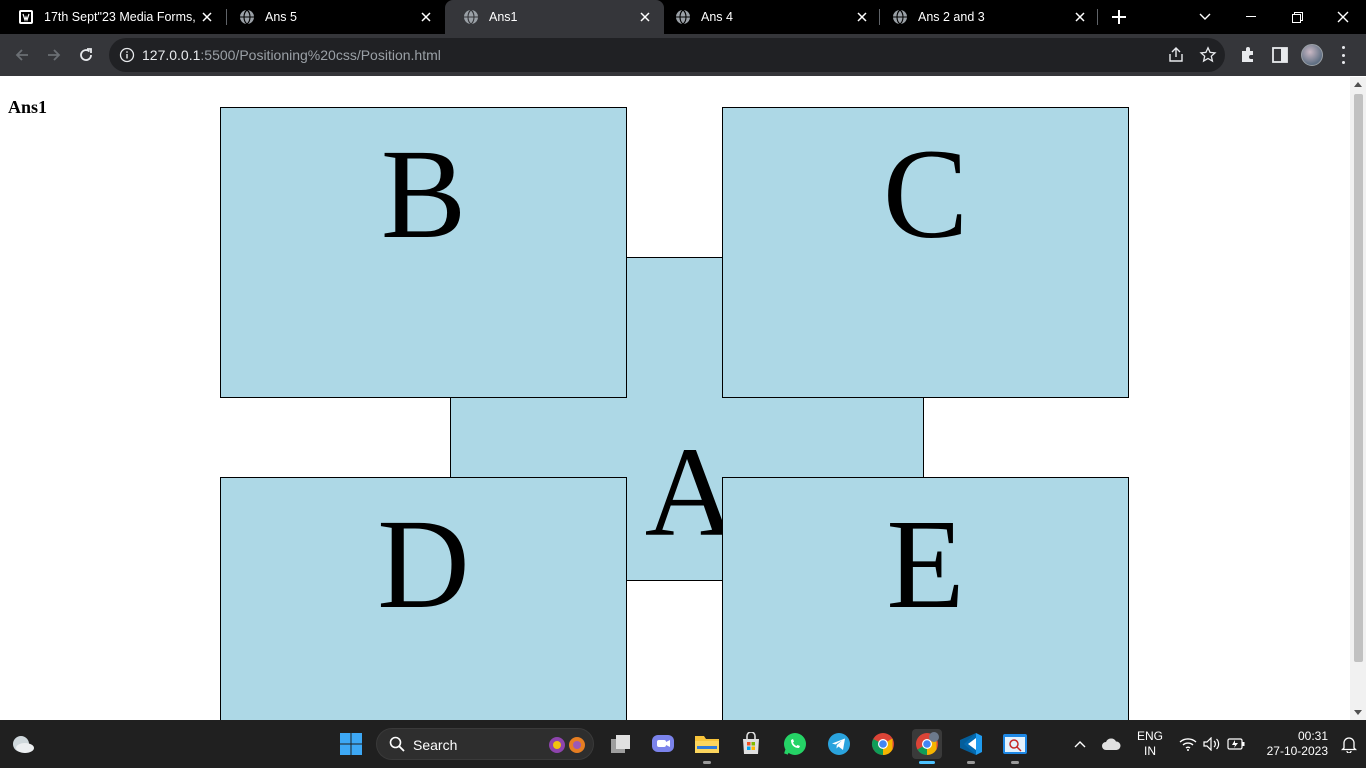 This screenshot has width=1366, height=768. Describe the element at coordinates (927, 746) in the screenshot. I see `chrome-profile-icon` at that location.